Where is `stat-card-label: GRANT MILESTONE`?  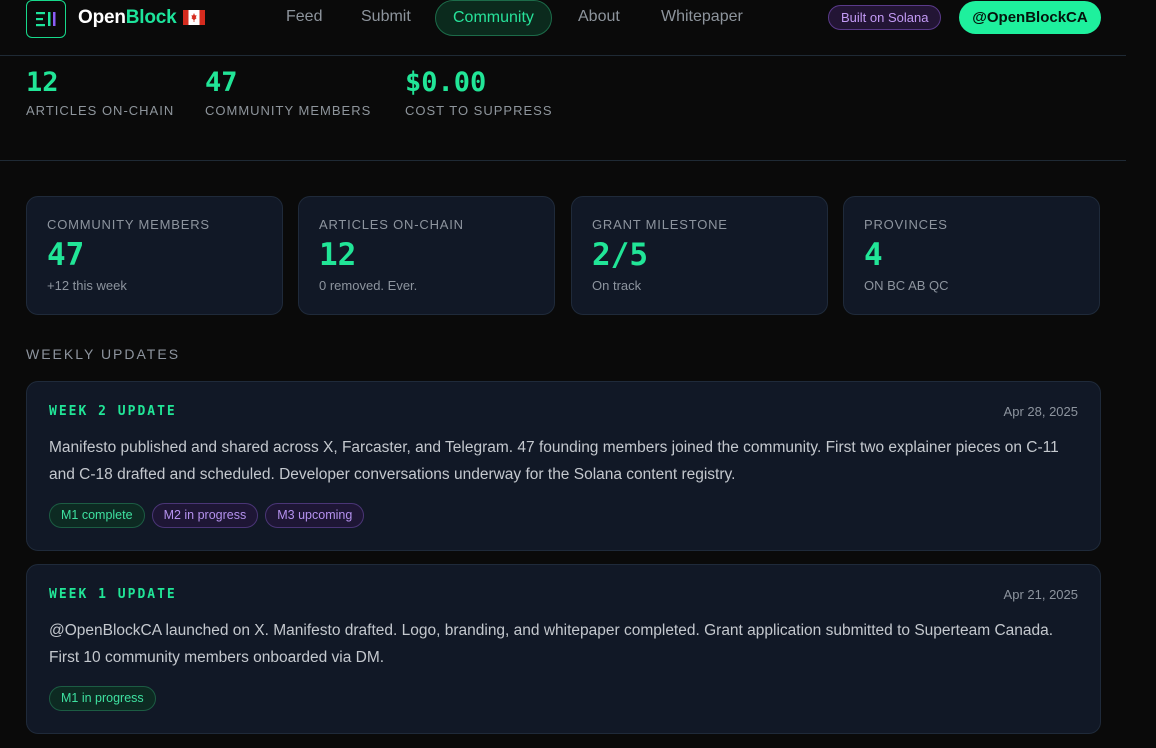 stat-card-label: GRANT MILESTONE is located at coordinates (660, 224).